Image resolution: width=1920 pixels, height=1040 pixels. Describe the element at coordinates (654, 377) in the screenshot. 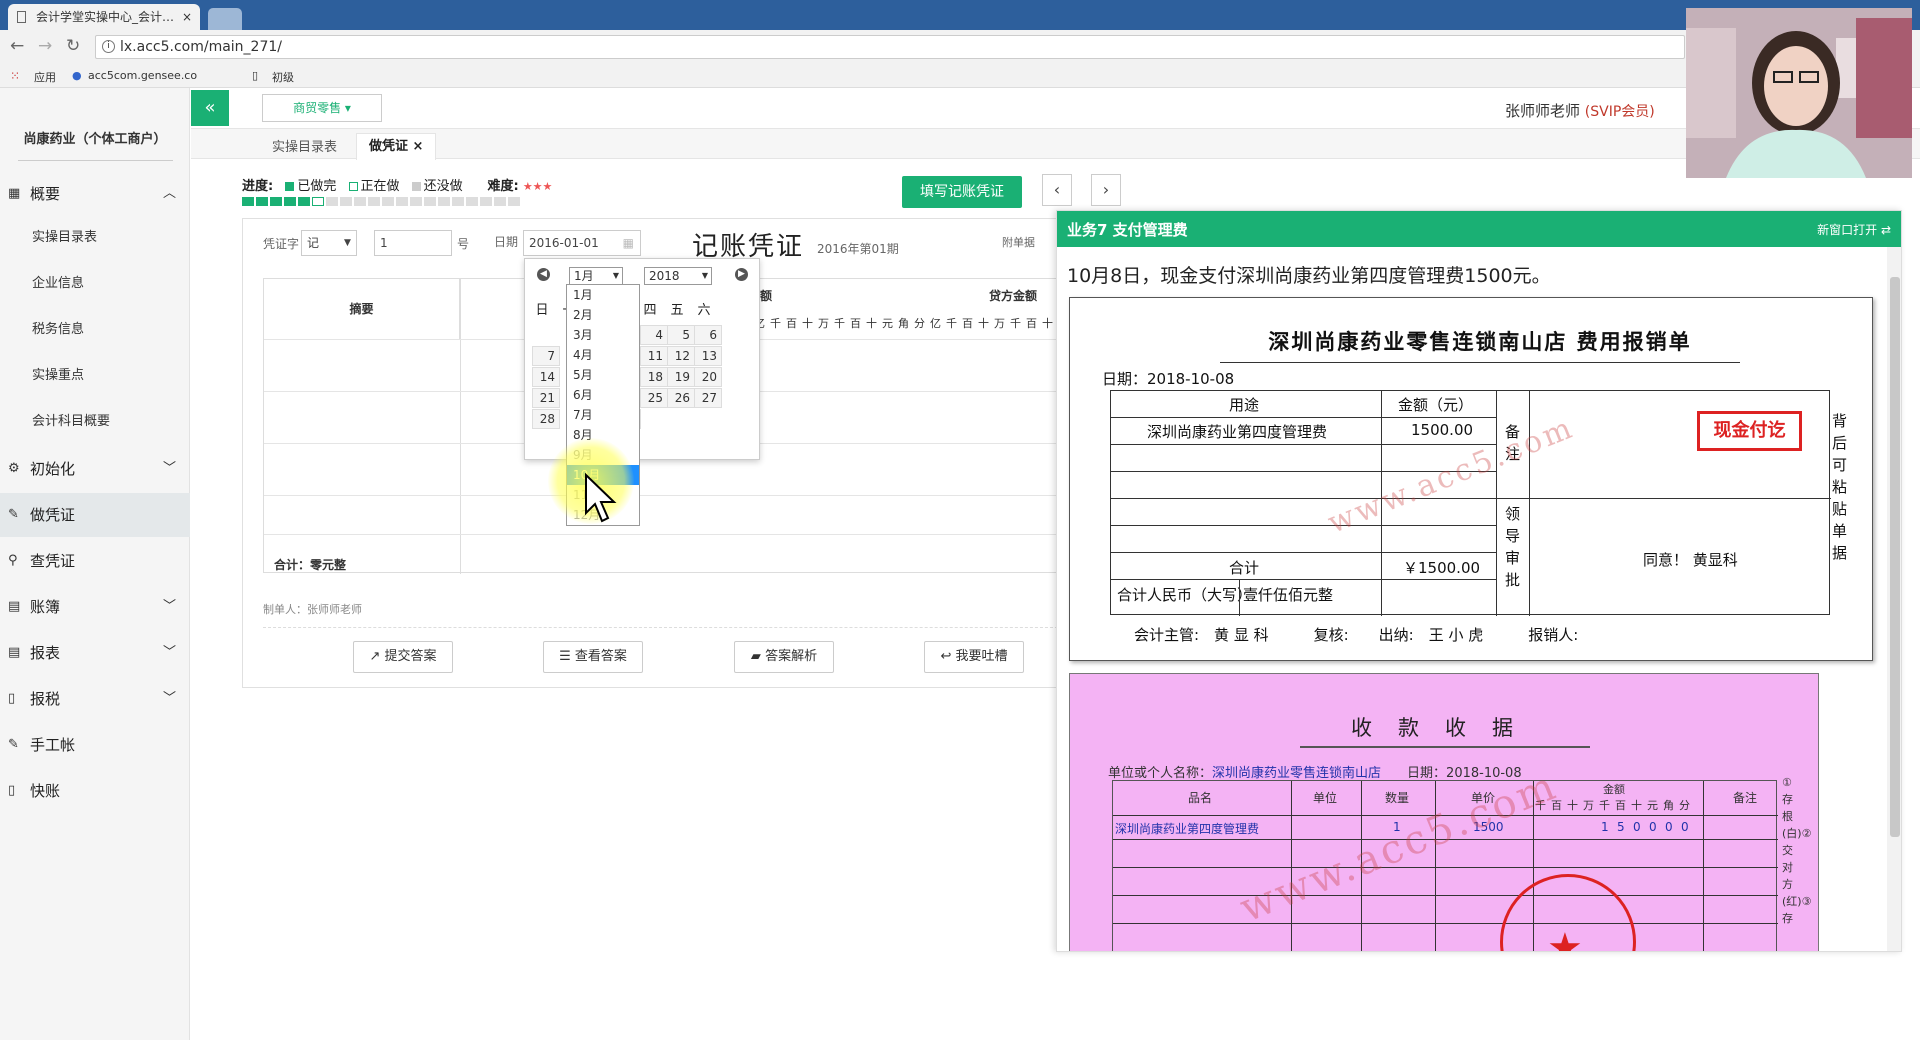

I see `calendar-day: 18` at that location.